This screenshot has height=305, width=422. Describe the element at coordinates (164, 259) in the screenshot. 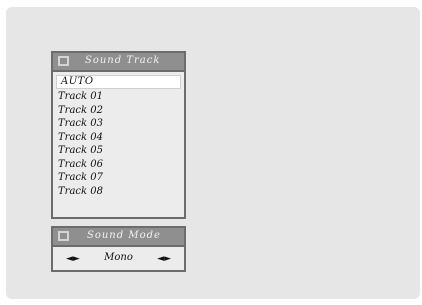

I see `arrow-right-icon: ◄►` at that location.